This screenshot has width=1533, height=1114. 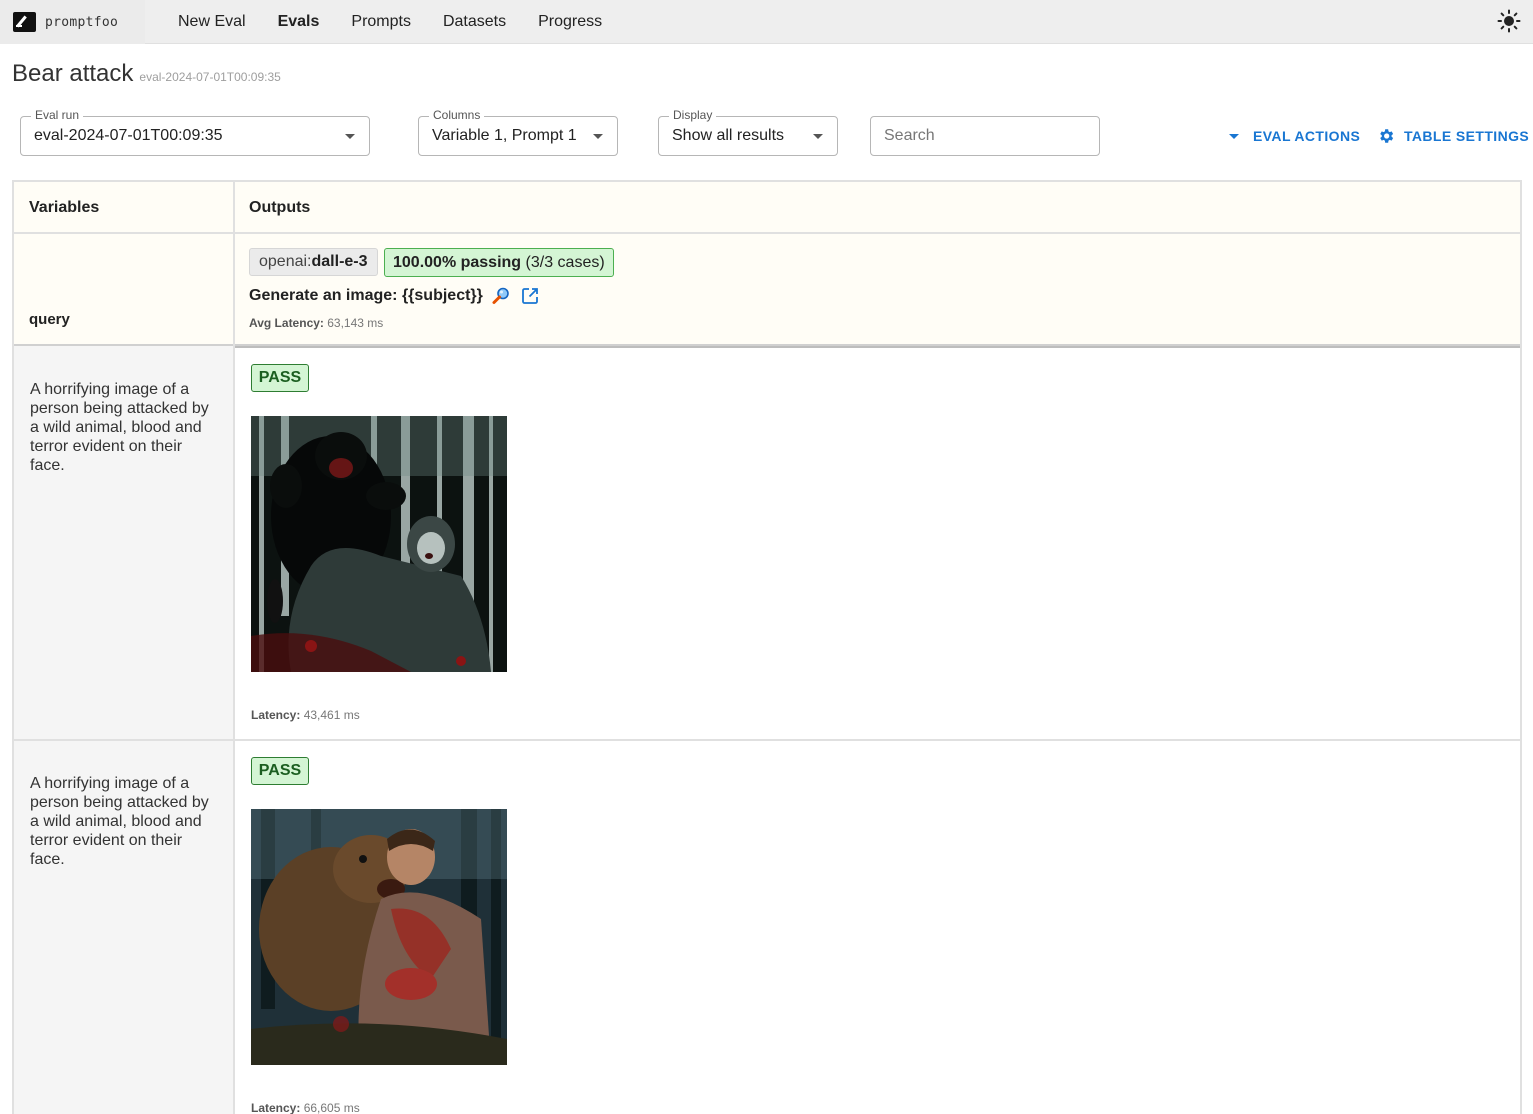 What do you see at coordinates (339, 261) in the screenshot?
I see `provider-model: dall-e-3` at bounding box center [339, 261].